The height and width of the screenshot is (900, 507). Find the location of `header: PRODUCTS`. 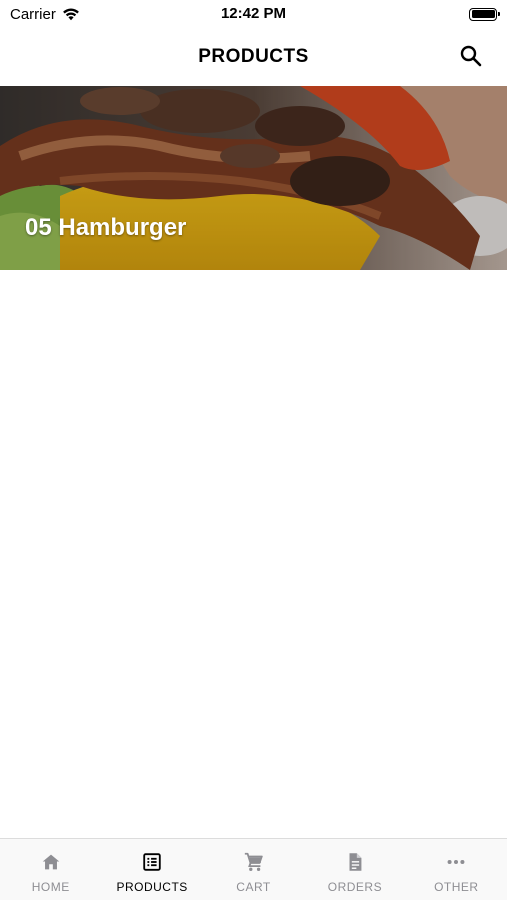

header: PRODUCTS is located at coordinates (253, 56).